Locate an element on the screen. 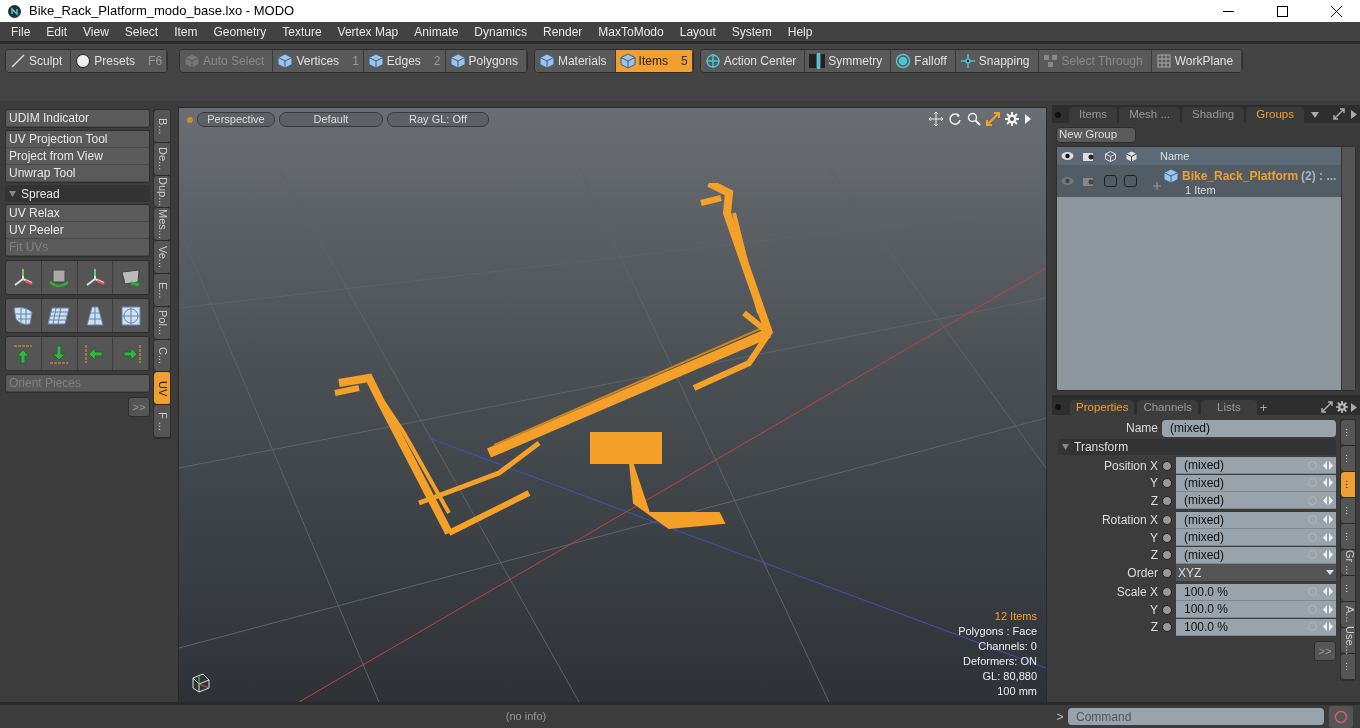 The width and height of the screenshot is (1360, 728). new-group-button: New Group is located at coordinates (1096, 135).